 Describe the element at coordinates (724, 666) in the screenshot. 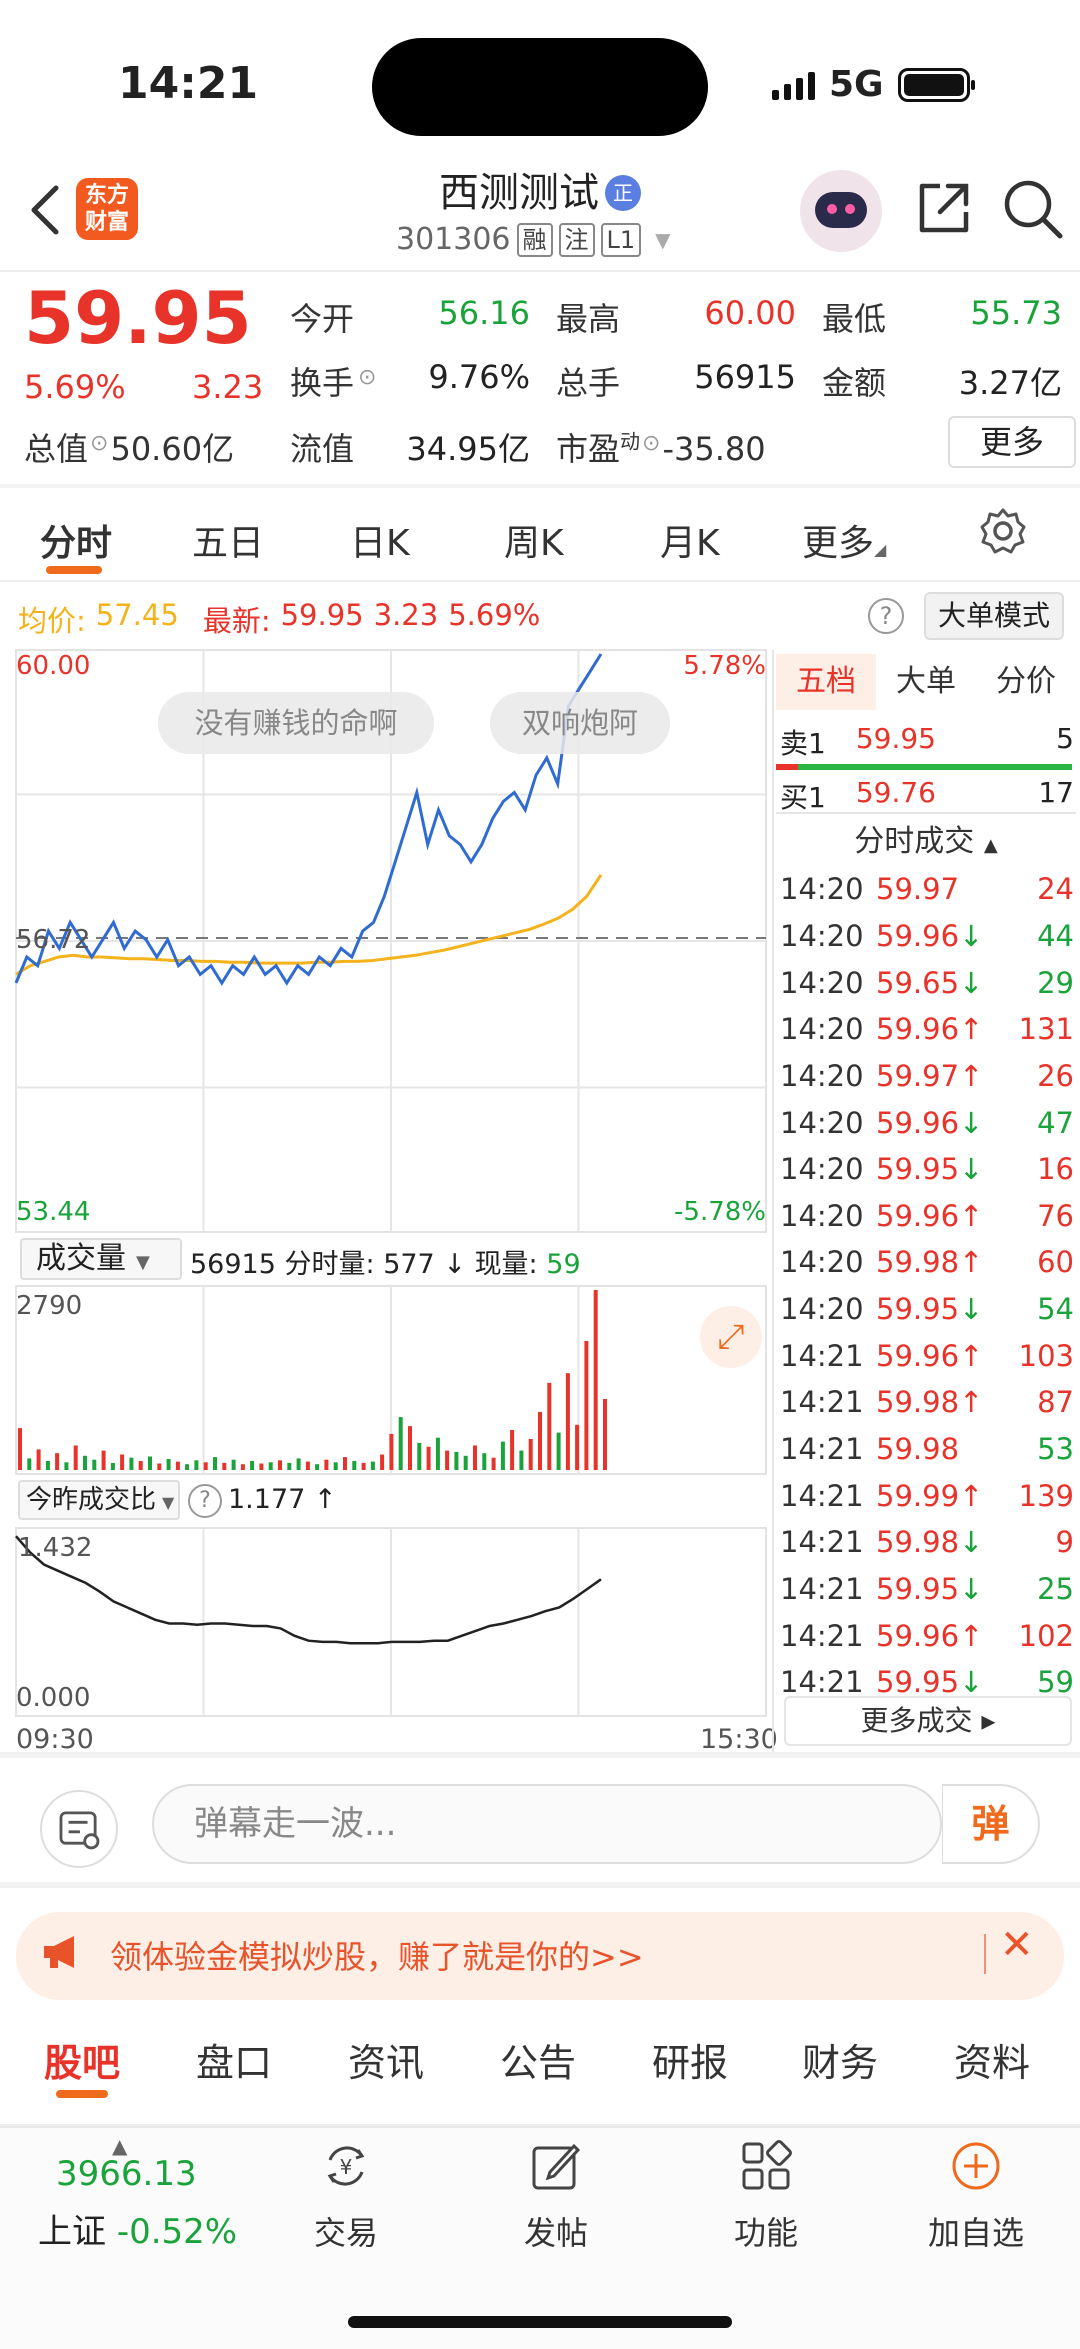

I see `pct-max-label: 5.78%` at that location.